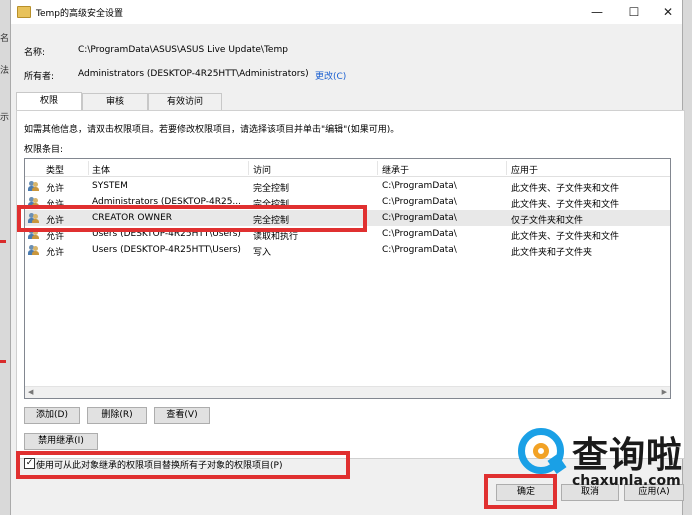 Image resolution: width=692 pixels, height=515 pixels. What do you see at coordinates (110, 186) in the screenshot?
I see `cell-principal: SYSTEM` at bounding box center [110, 186].